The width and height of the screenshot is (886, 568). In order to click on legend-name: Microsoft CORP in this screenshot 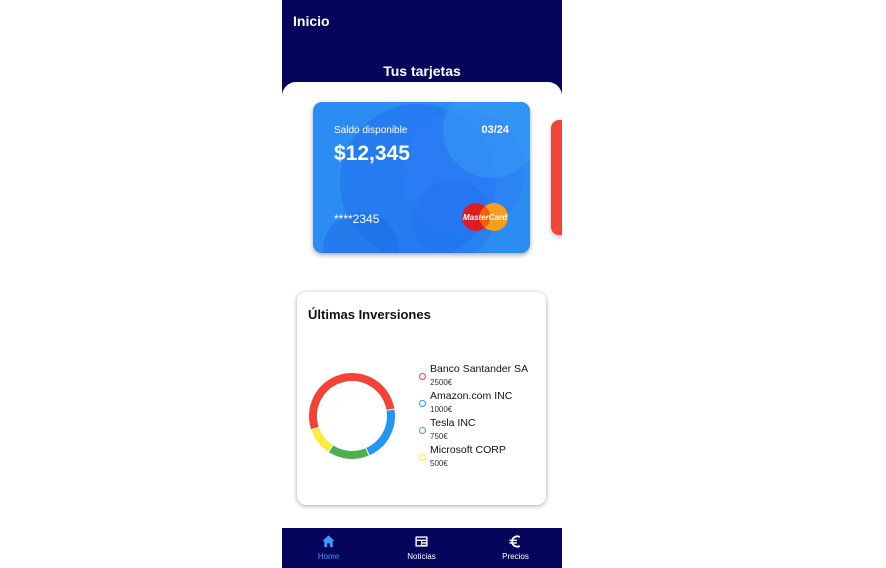, I will do `click(468, 450)`.